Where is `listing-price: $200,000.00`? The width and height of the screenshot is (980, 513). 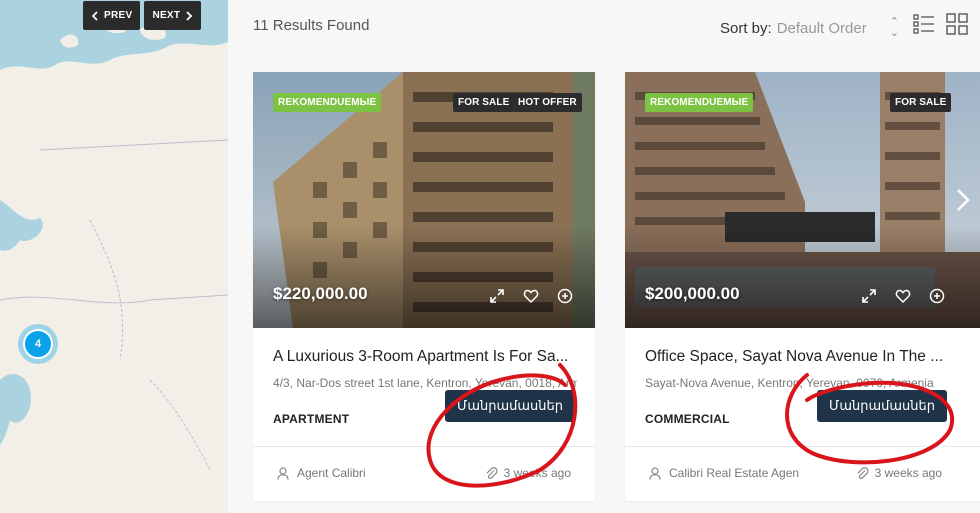 listing-price: $200,000.00 is located at coordinates (692, 293).